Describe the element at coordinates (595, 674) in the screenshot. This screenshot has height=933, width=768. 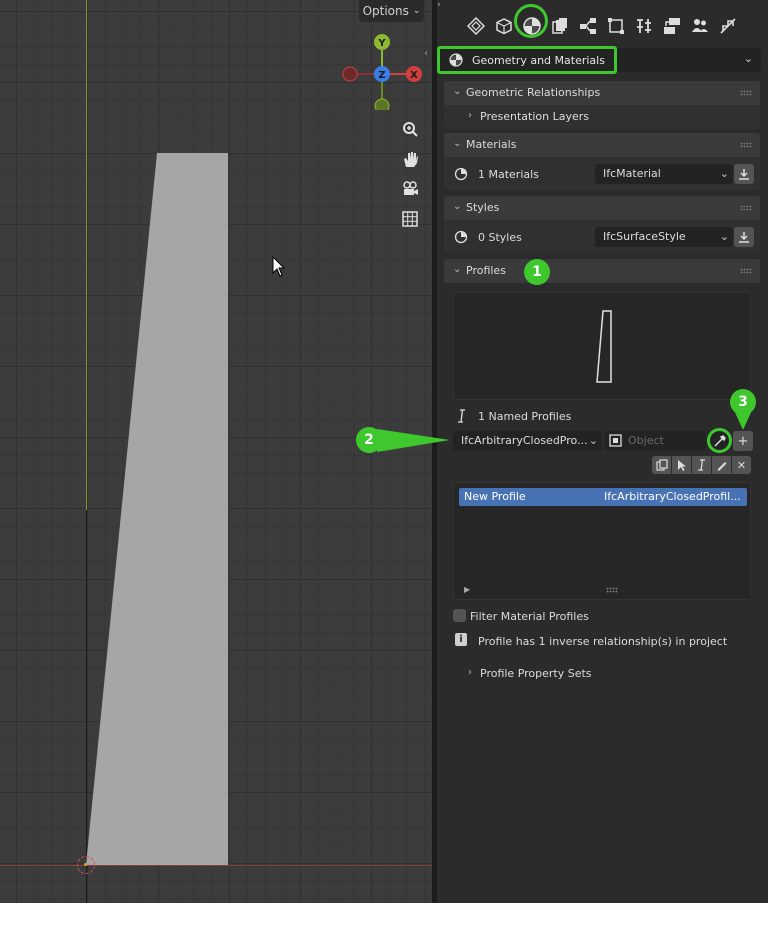
I see `profile-property-sets-subpanel: › Profile Property Sets` at that location.